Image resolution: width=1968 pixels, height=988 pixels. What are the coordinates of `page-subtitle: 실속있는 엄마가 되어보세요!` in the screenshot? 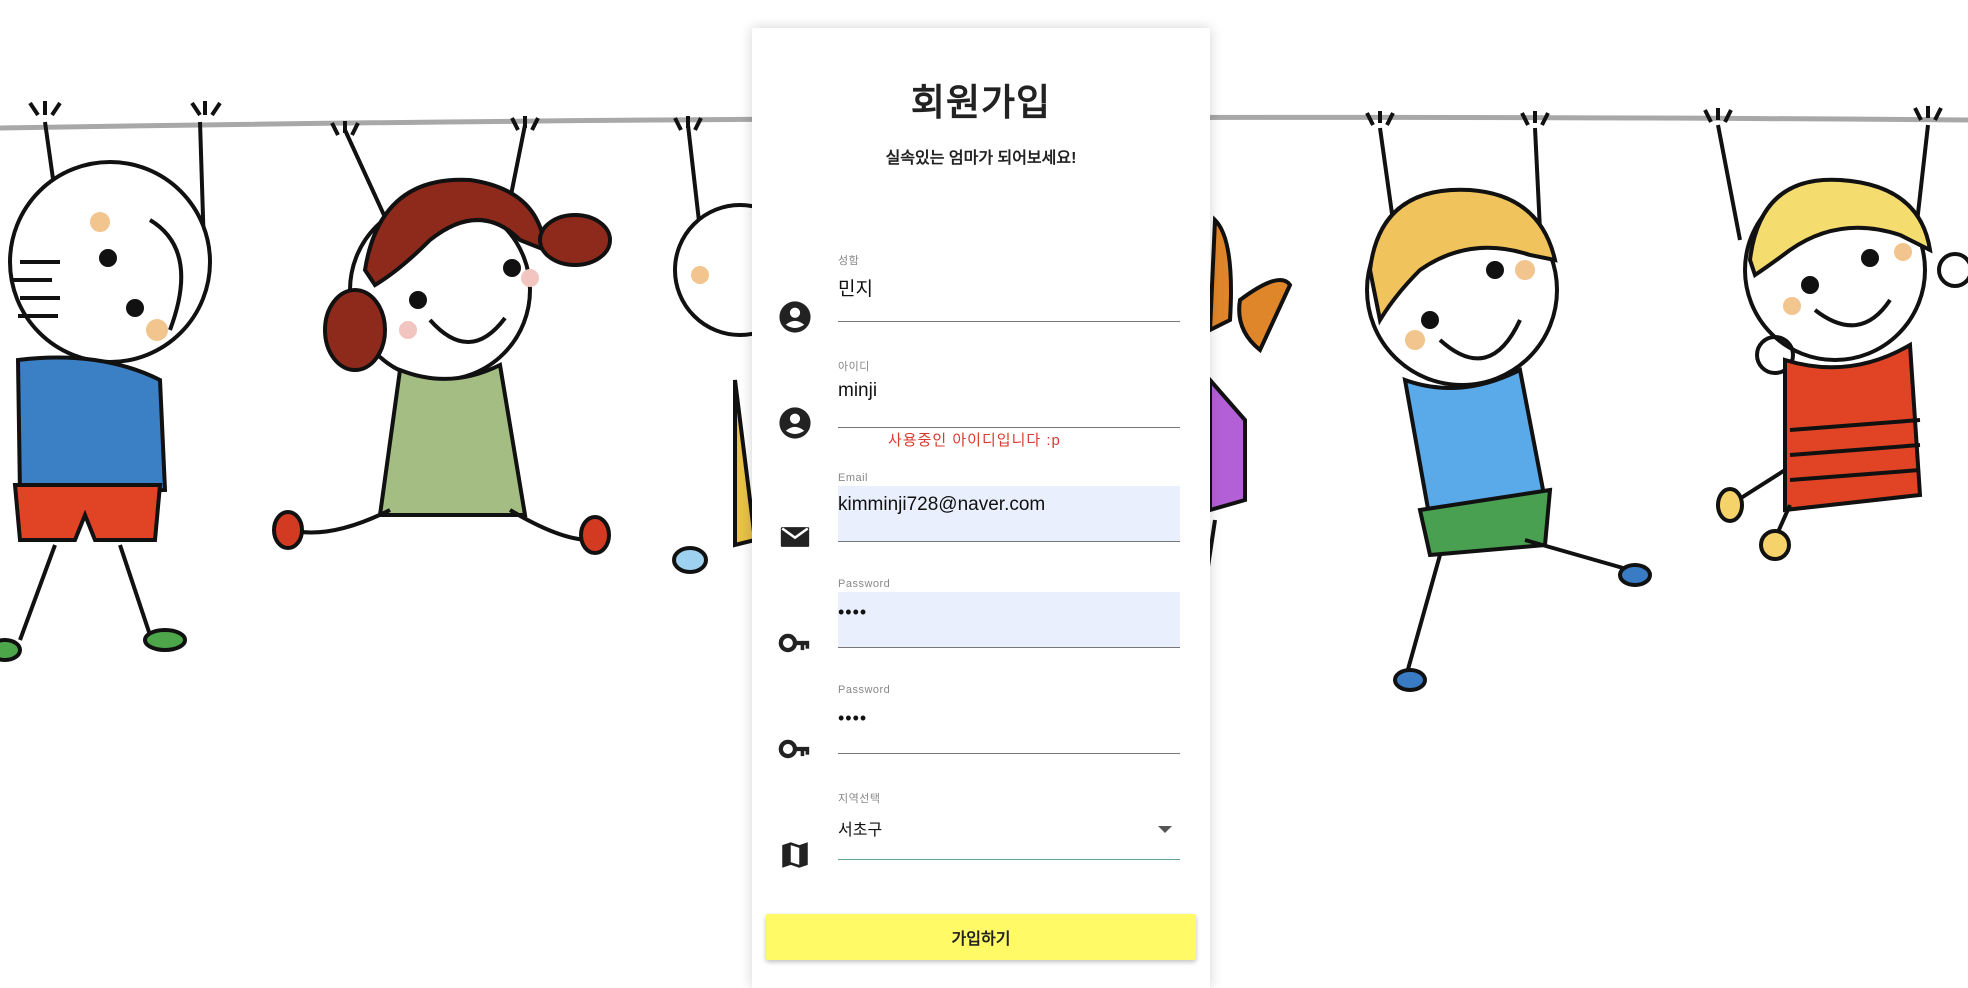 It's located at (981, 158).